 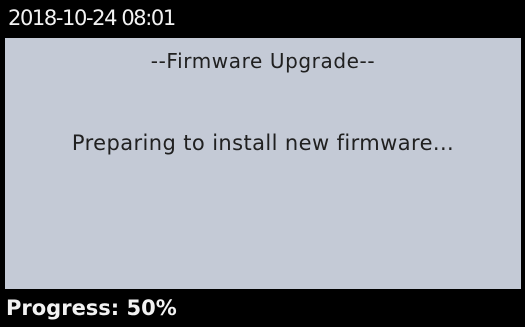 I want to click on dialog-title: --Firmware Upgrade--, so click(x=263, y=61).